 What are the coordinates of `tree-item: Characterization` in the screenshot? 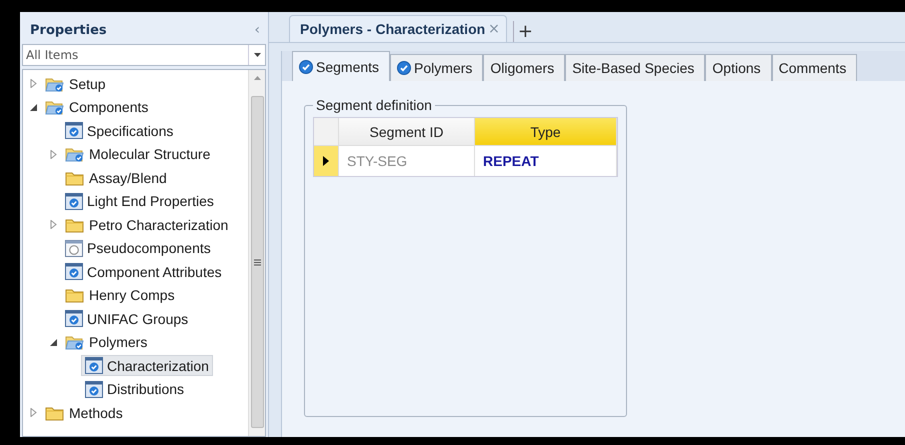 It's located at (147, 365).